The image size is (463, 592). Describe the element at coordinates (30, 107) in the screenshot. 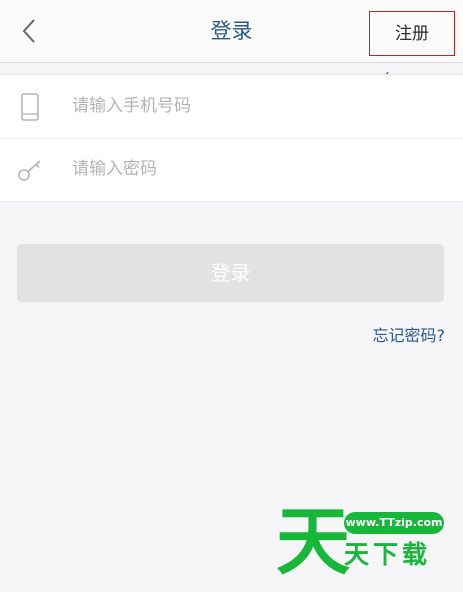

I see `phone-icon` at that location.